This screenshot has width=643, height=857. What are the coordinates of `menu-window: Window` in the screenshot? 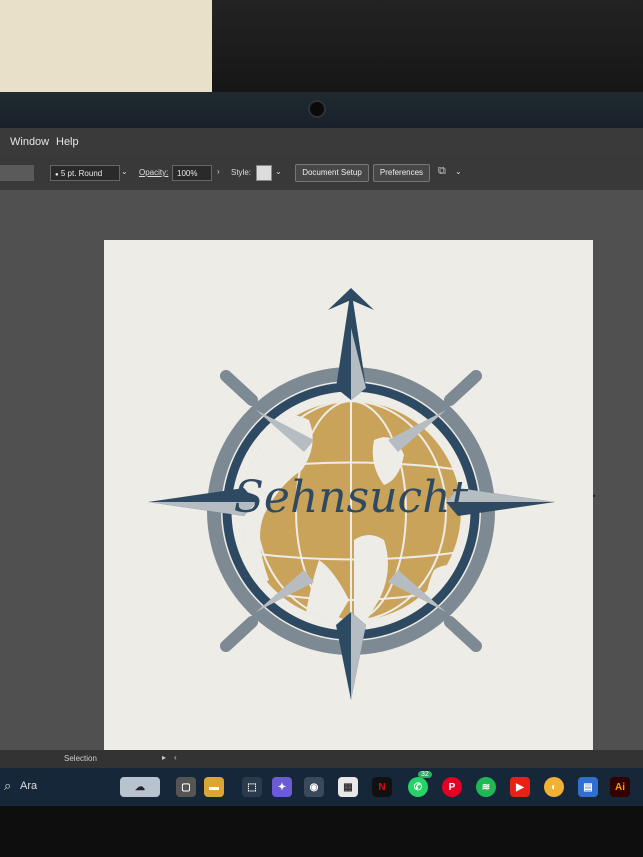 It's located at (29, 142).